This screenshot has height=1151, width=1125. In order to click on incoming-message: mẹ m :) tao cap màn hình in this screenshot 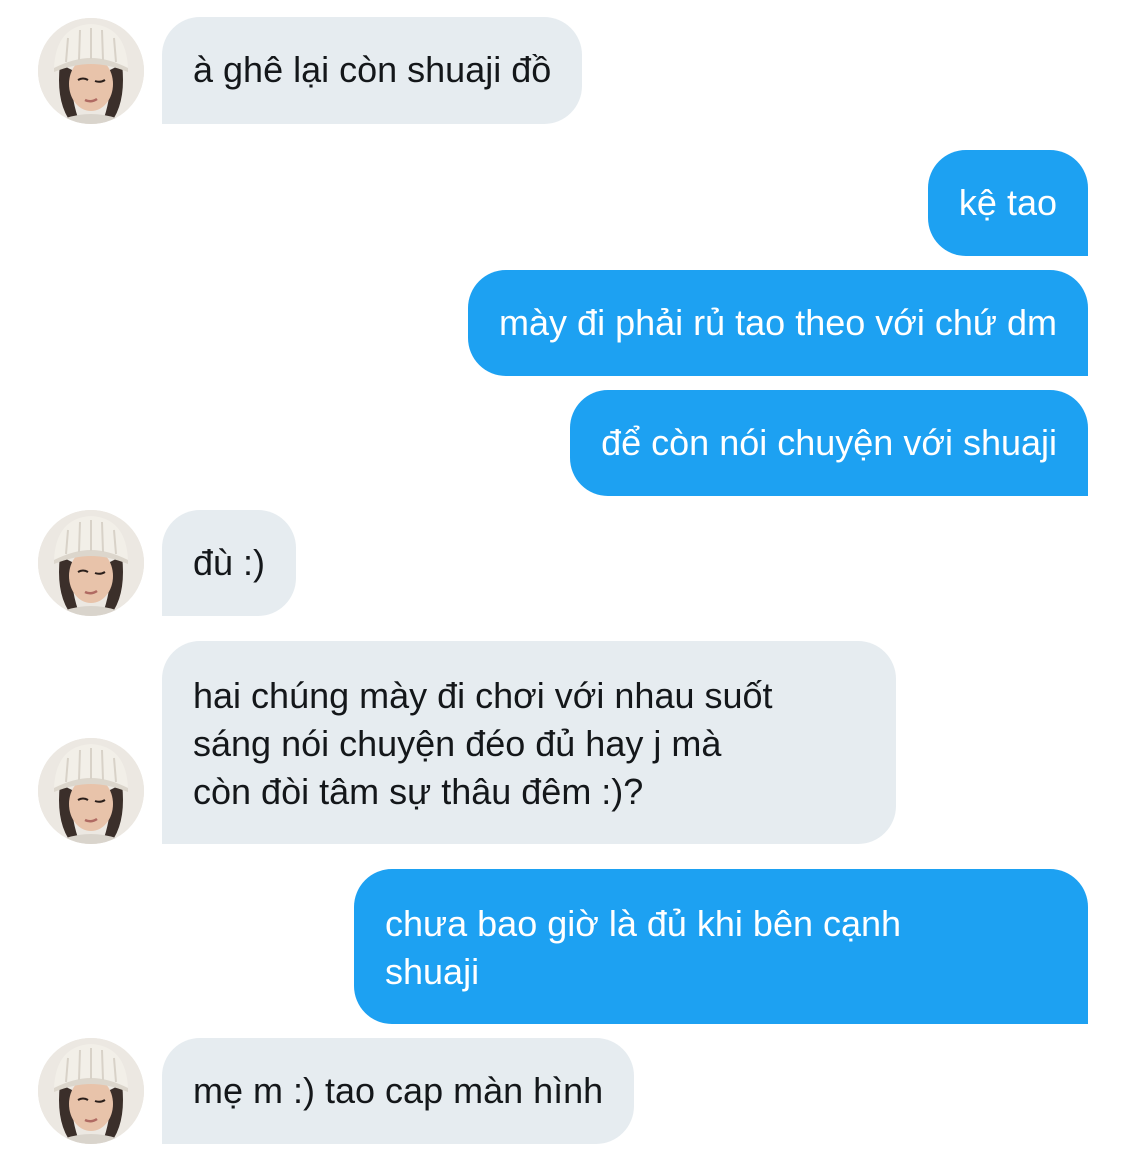, I will do `click(398, 1091)`.